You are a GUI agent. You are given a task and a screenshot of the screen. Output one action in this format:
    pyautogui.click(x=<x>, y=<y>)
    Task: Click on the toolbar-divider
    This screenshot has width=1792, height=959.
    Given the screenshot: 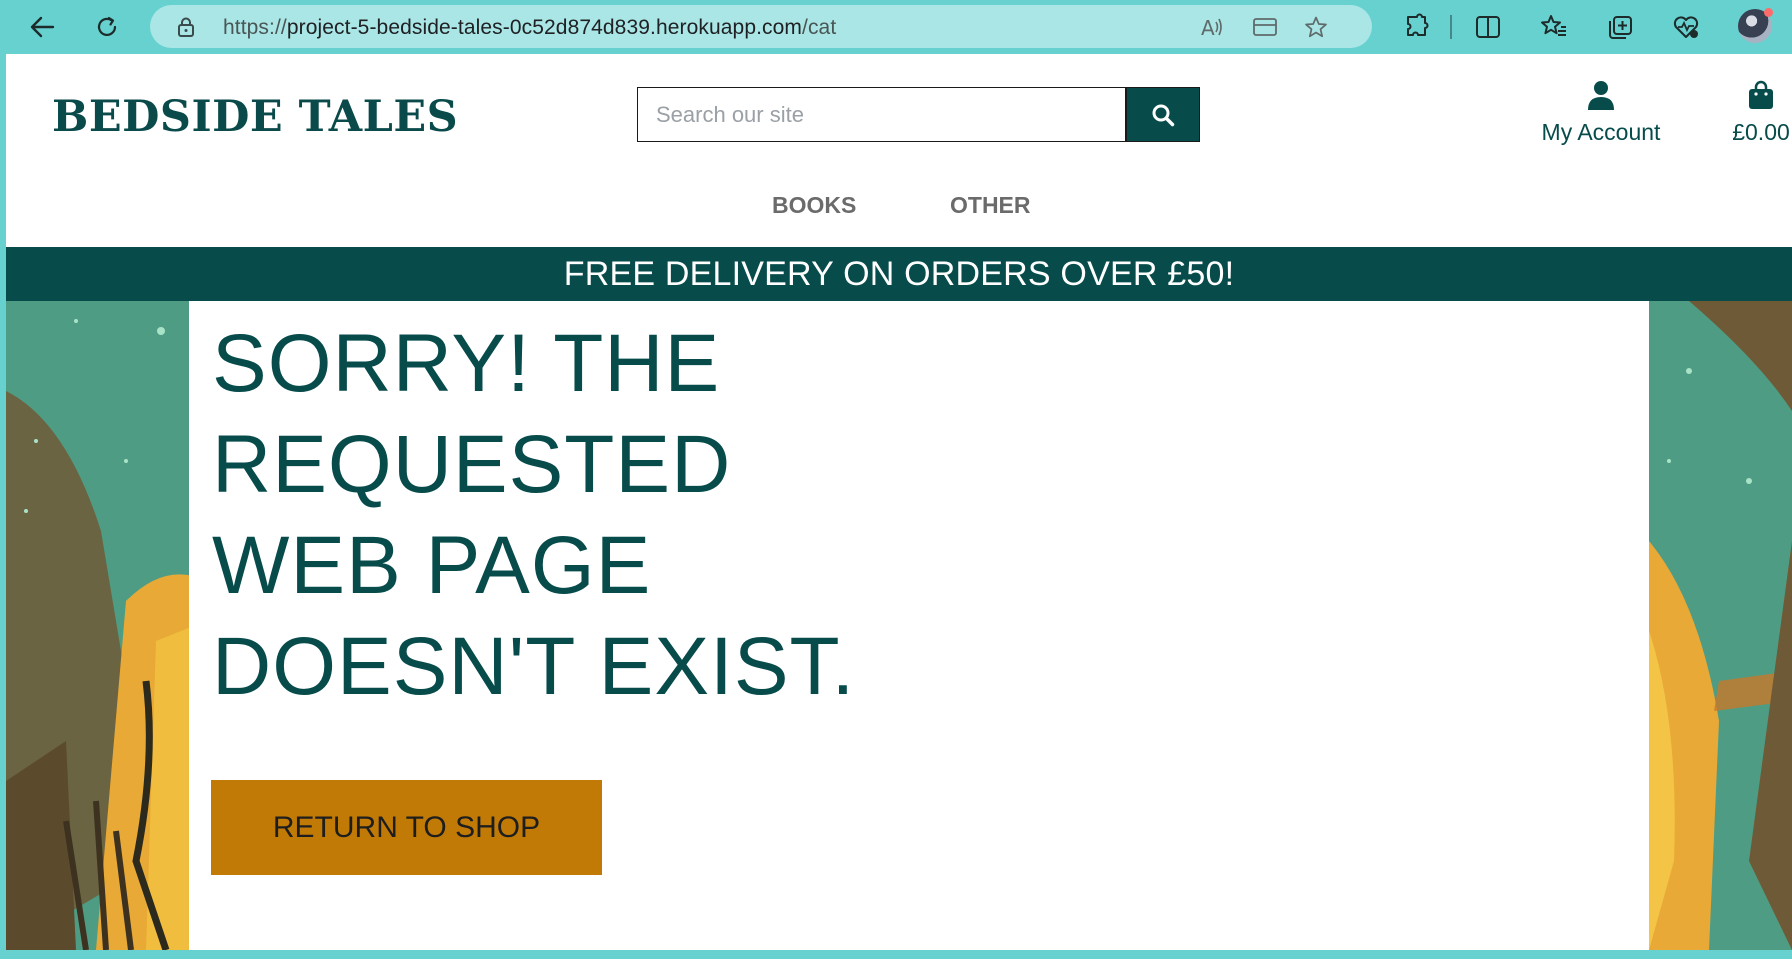 What is the action you would take?
    pyautogui.click(x=1451, y=27)
    